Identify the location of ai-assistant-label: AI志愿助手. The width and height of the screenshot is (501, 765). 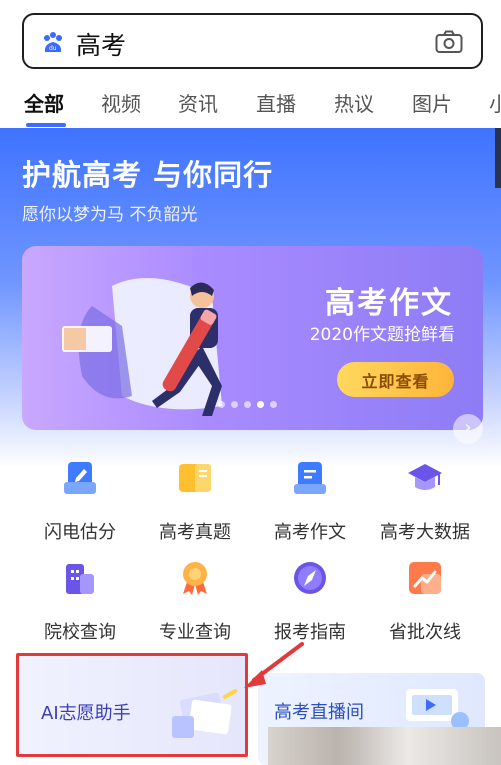
(86, 713).